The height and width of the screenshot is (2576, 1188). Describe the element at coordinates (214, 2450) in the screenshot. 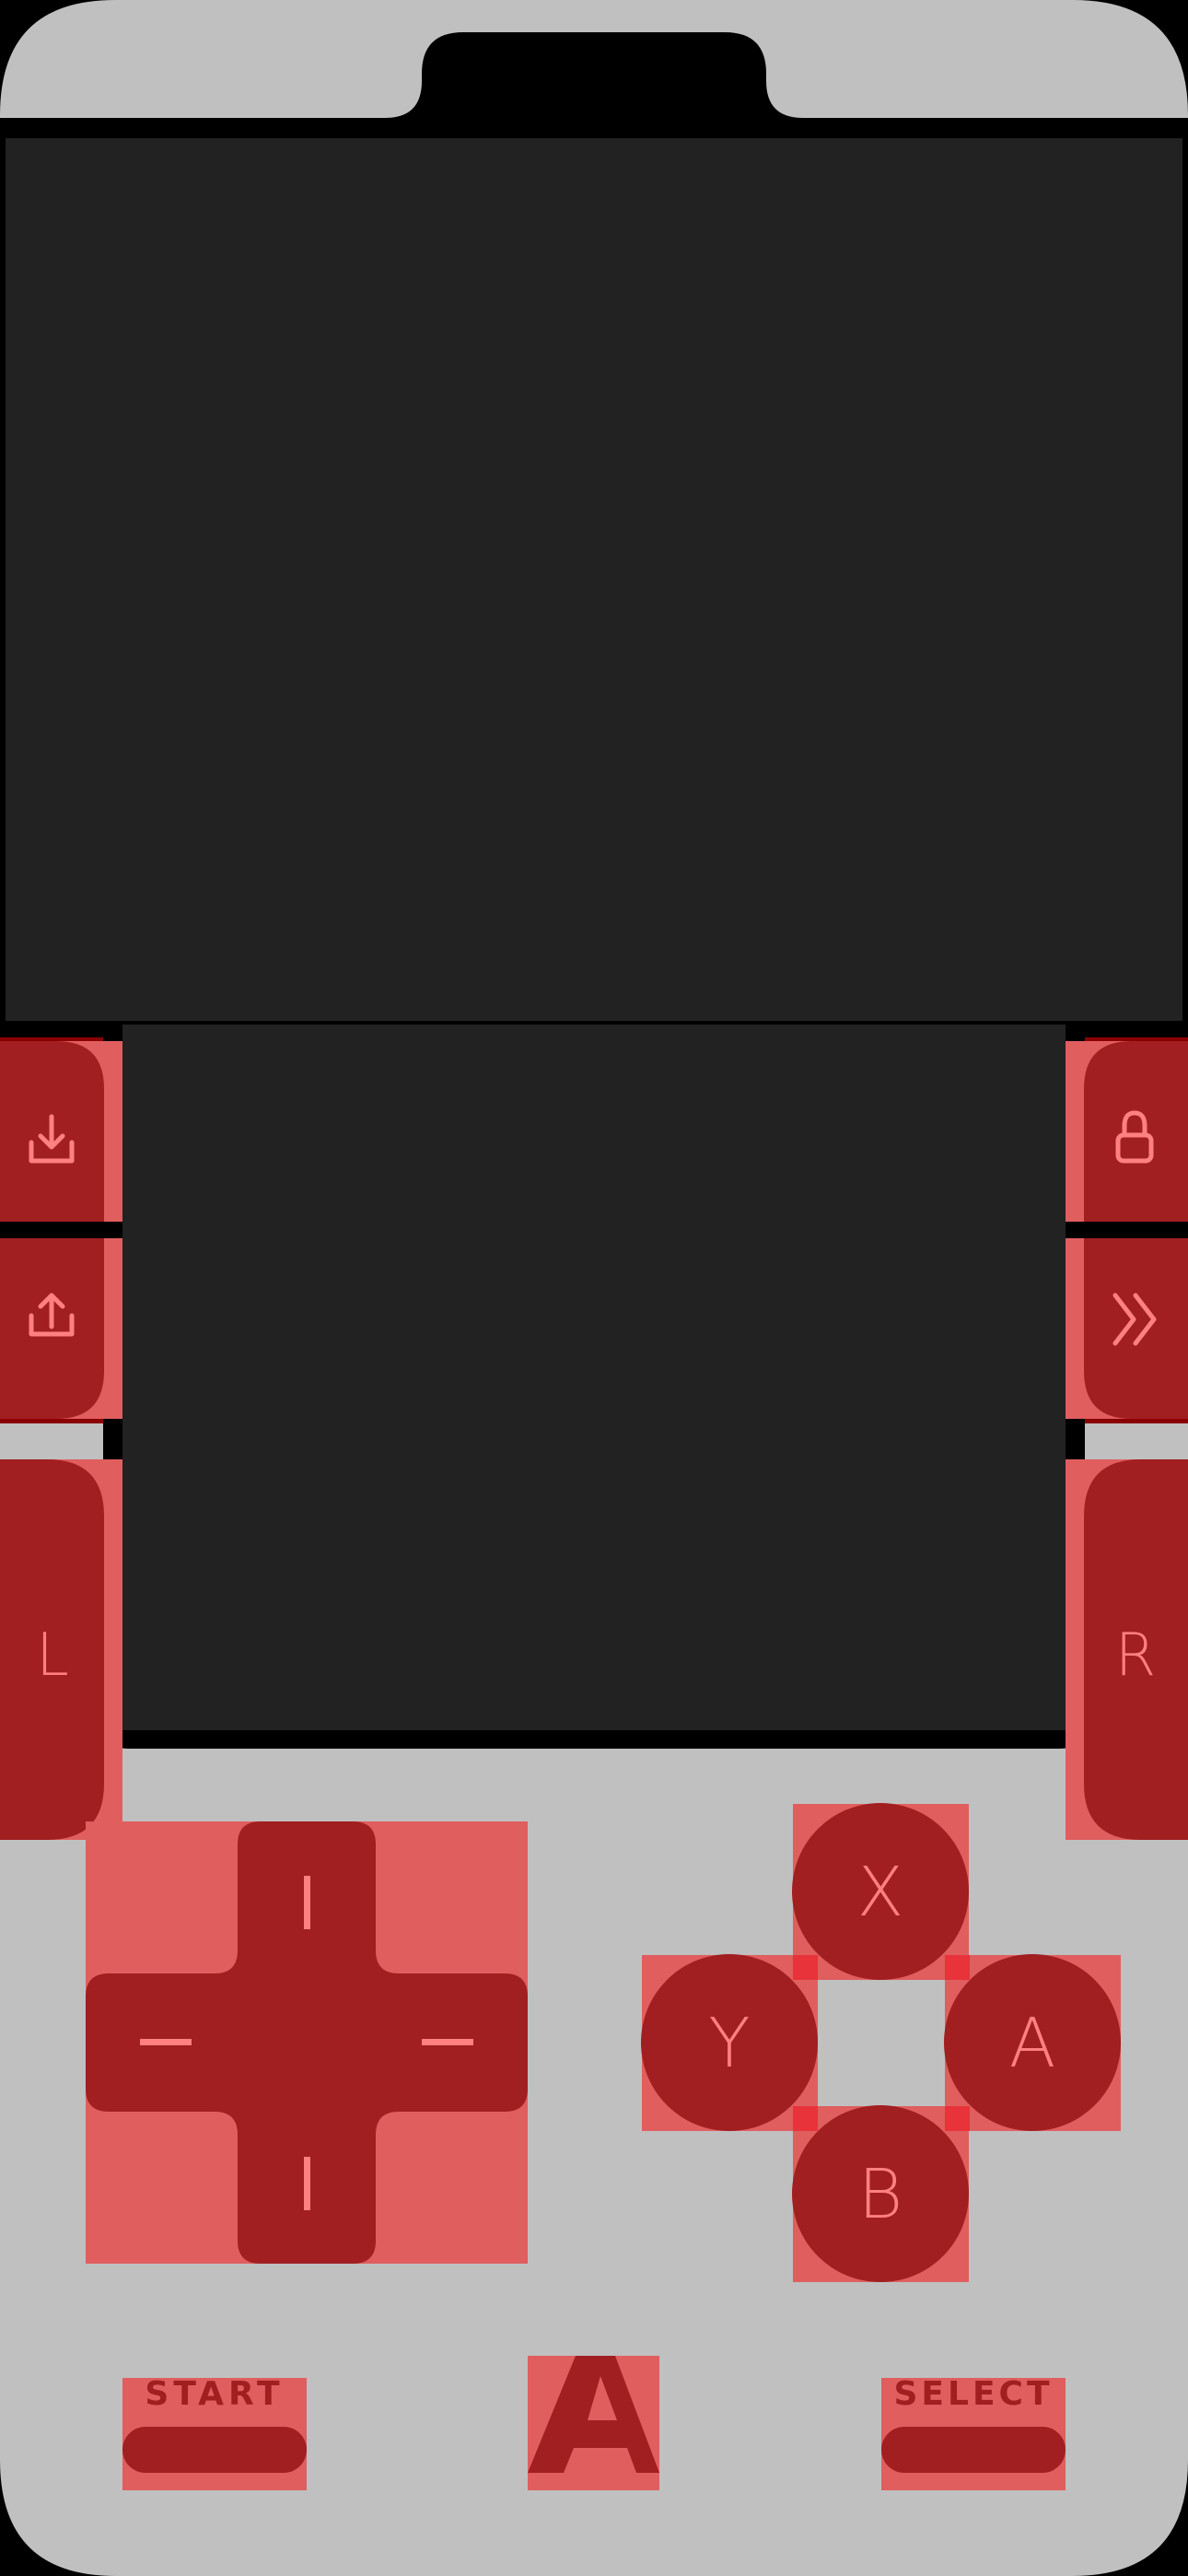

I see `start-pill` at that location.